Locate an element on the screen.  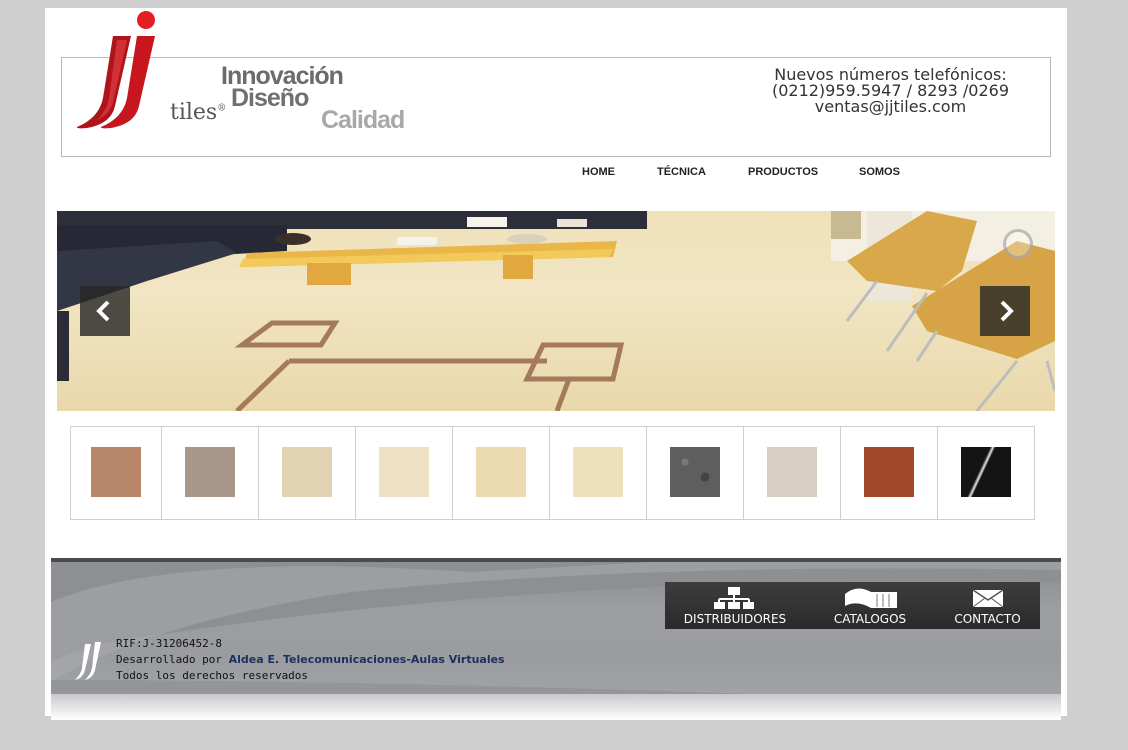
rights-text: Todos los derechos reservados is located at coordinates (212, 675).